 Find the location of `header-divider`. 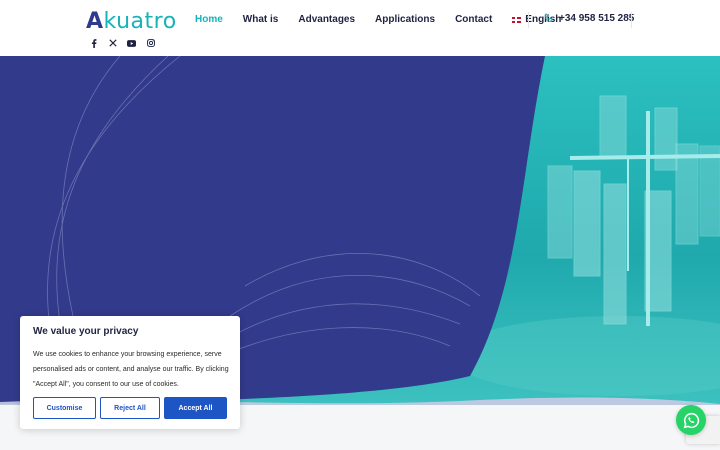

header-divider is located at coordinates (528, 20).